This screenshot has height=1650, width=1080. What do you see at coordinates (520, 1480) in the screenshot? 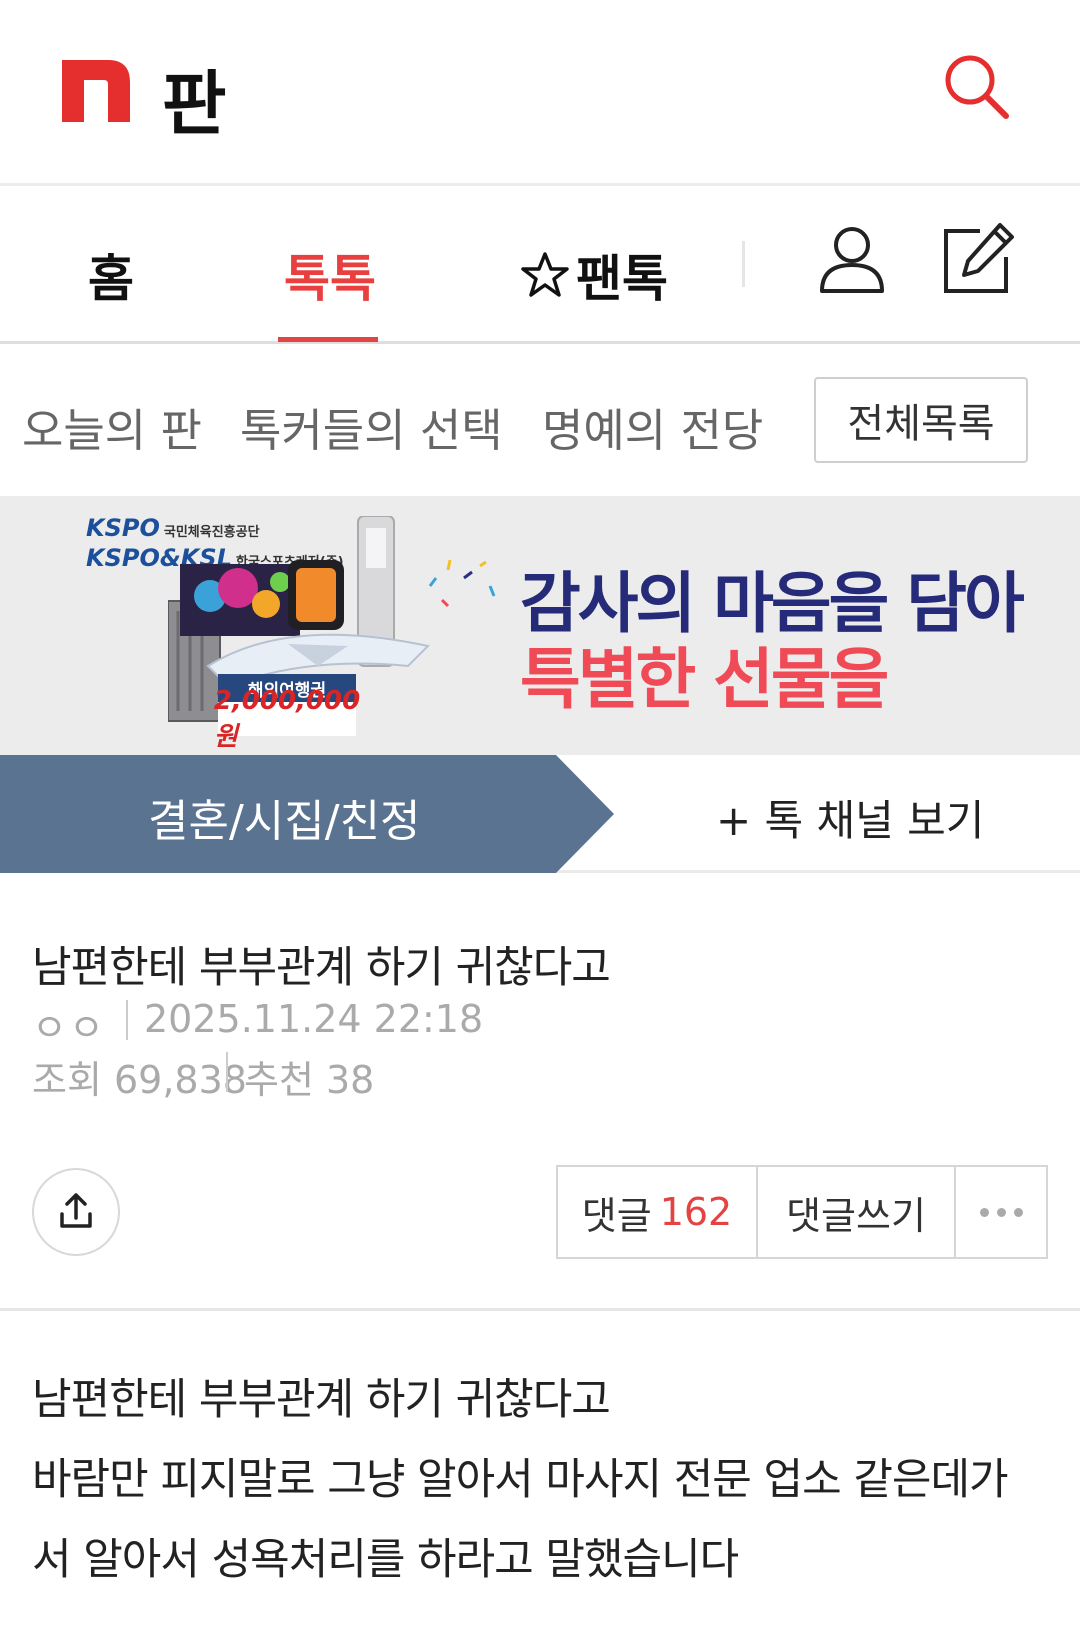
I see `post-body-line: 바람만 피지말로 그냥 알아서 마사지 전문 업소 같은데가` at bounding box center [520, 1480].